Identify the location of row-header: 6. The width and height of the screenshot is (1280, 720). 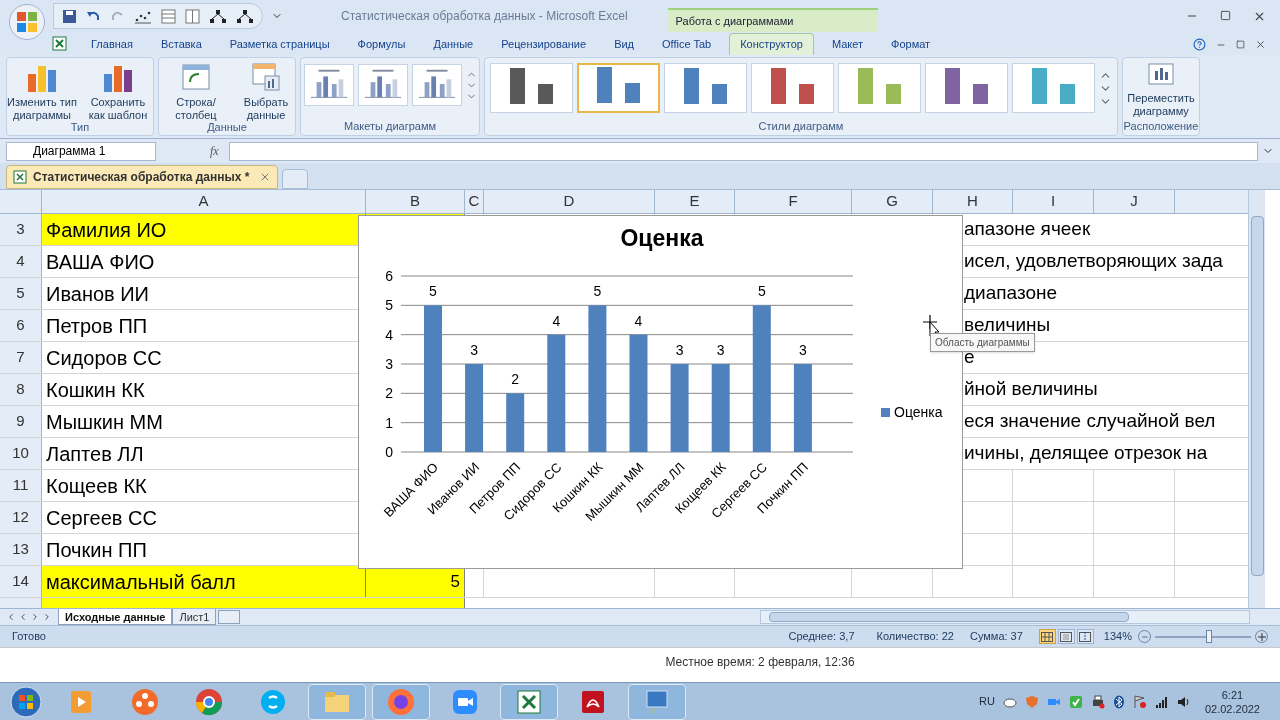
(21, 325).